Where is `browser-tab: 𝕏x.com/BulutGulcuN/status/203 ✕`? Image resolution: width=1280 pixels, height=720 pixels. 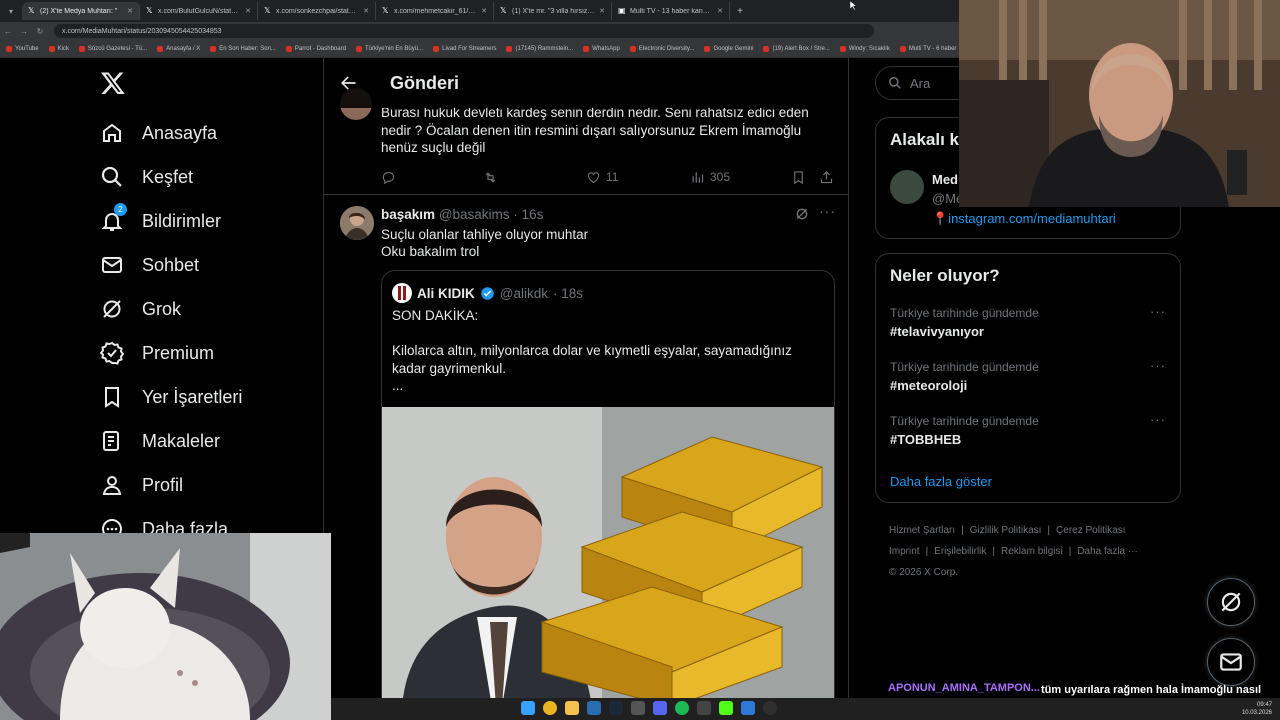
browser-tab: 𝕏x.com/BulutGulcuN/status/203 ✕ is located at coordinates (199, 11).